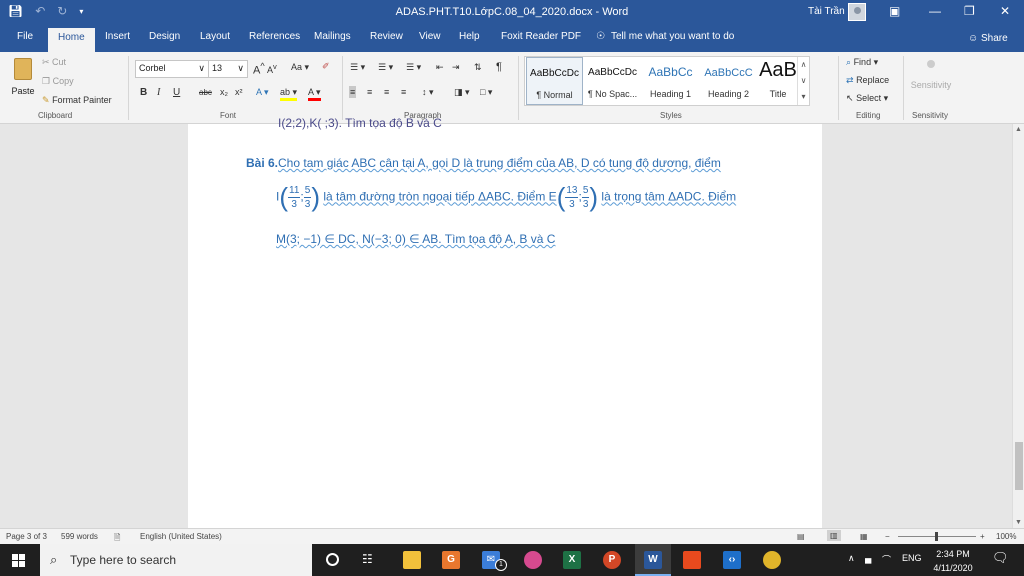  What do you see at coordinates (332, 559) in the screenshot?
I see `cortana-icon` at bounding box center [332, 559].